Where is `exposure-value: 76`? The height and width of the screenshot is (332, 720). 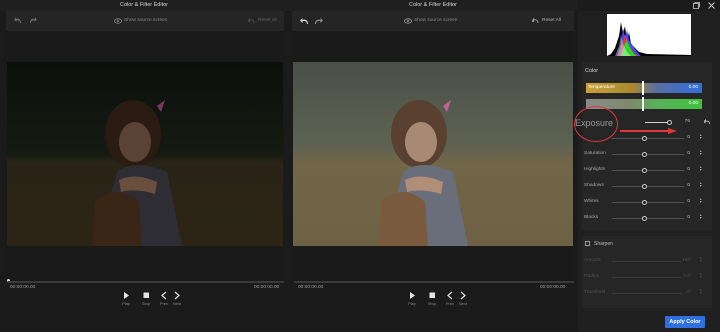
exposure-value: 76 is located at coordinates (687, 121).